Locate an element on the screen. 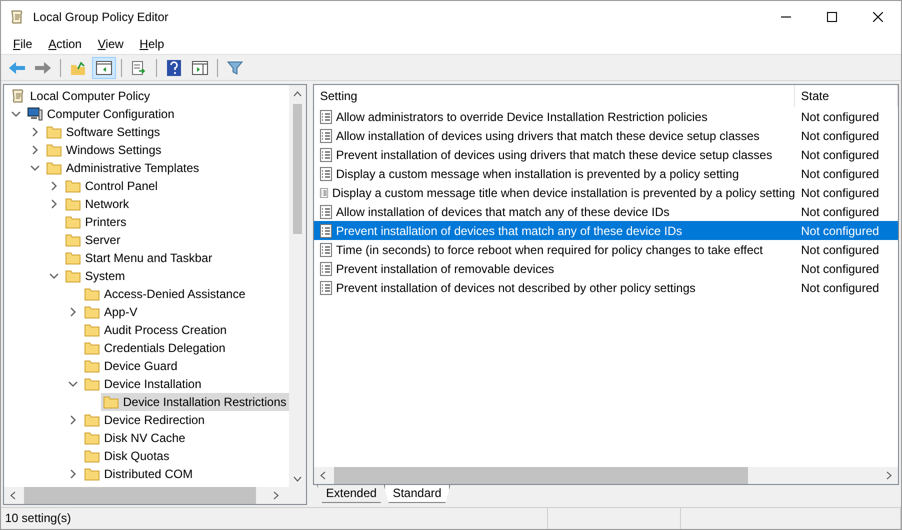 This screenshot has width=902, height=530. tree-item: Disk Quotas is located at coordinates (128, 456).